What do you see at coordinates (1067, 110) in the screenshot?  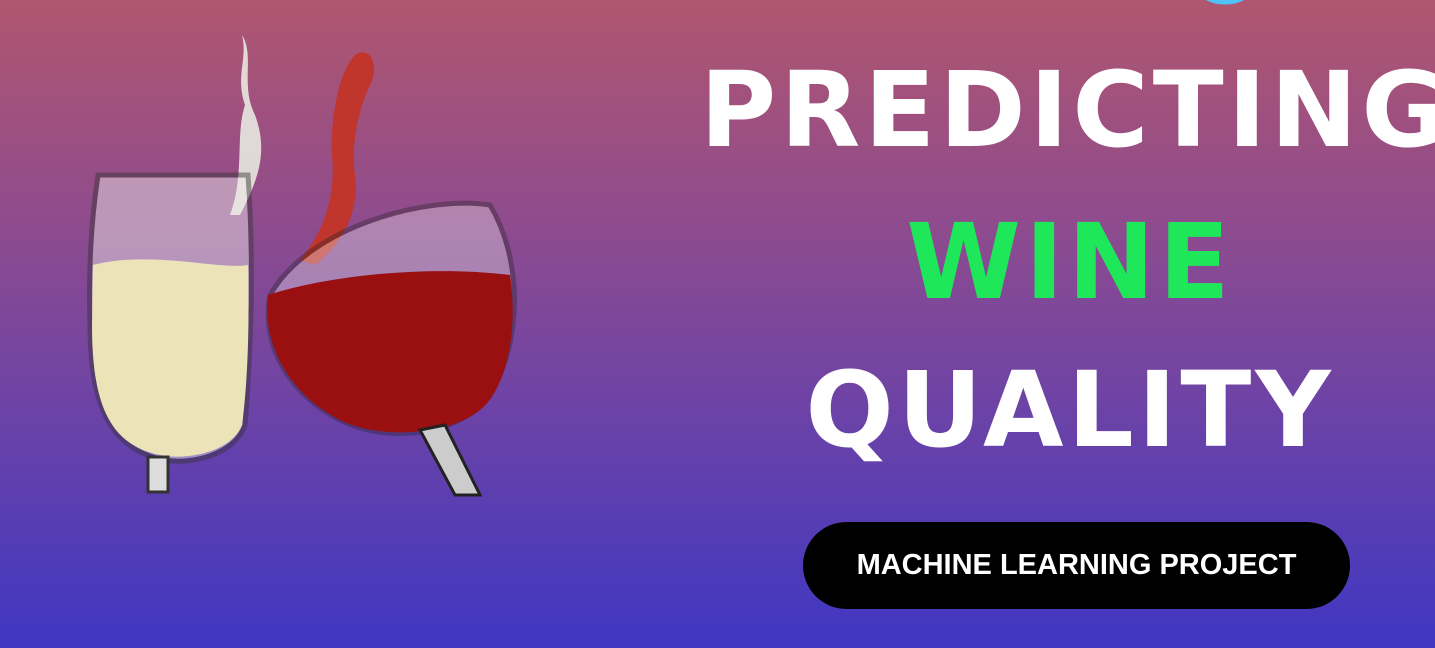 I see `headline-line-1: PREDICTING` at bounding box center [1067, 110].